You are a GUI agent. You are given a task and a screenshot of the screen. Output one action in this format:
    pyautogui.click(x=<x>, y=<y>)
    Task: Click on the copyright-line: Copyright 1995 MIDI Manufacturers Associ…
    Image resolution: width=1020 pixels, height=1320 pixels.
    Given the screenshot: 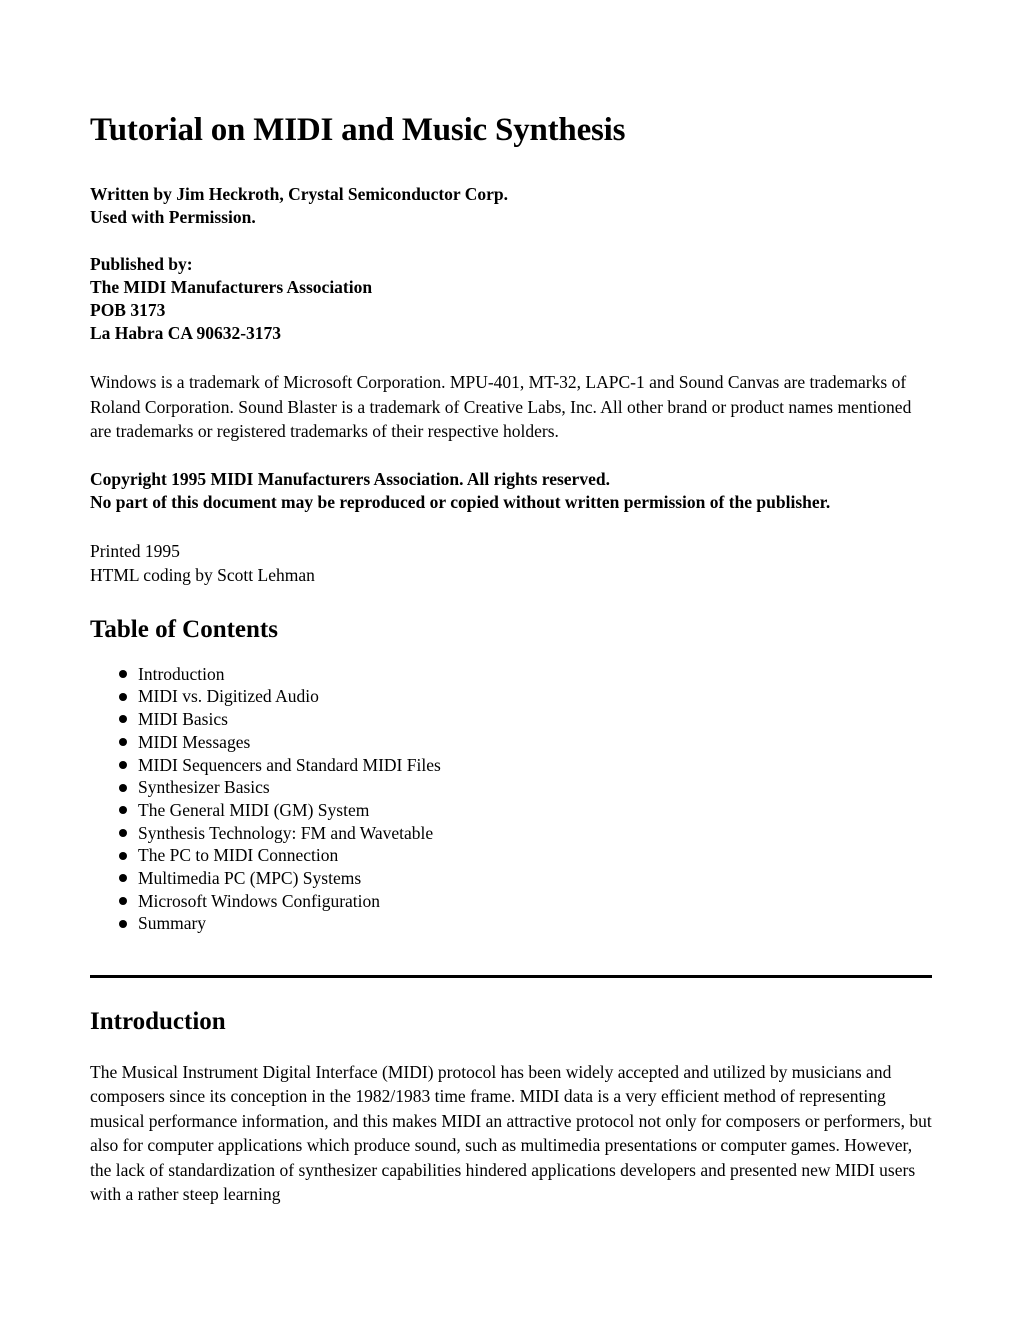 What is the action you would take?
    pyautogui.click(x=350, y=478)
    